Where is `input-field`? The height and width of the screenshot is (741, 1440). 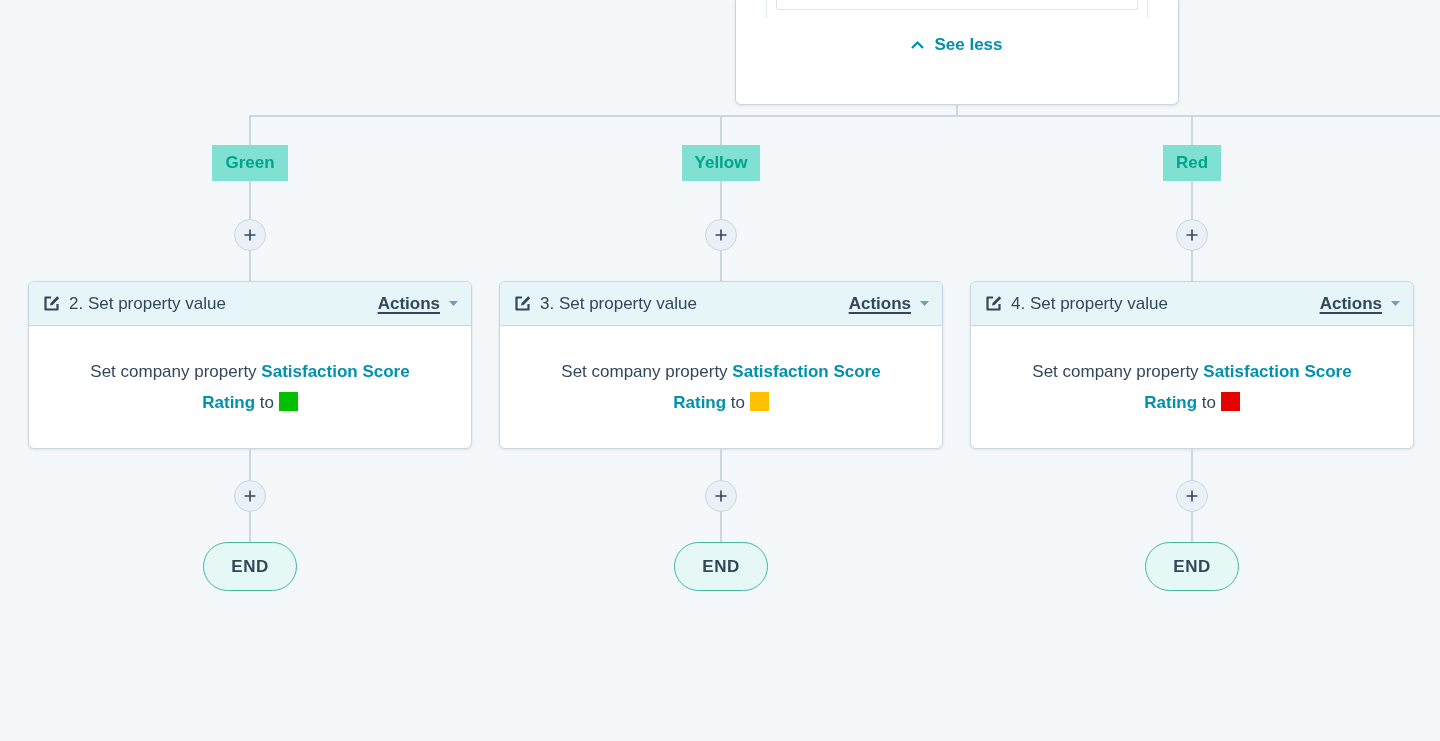
input-field is located at coordinates (957, 5).